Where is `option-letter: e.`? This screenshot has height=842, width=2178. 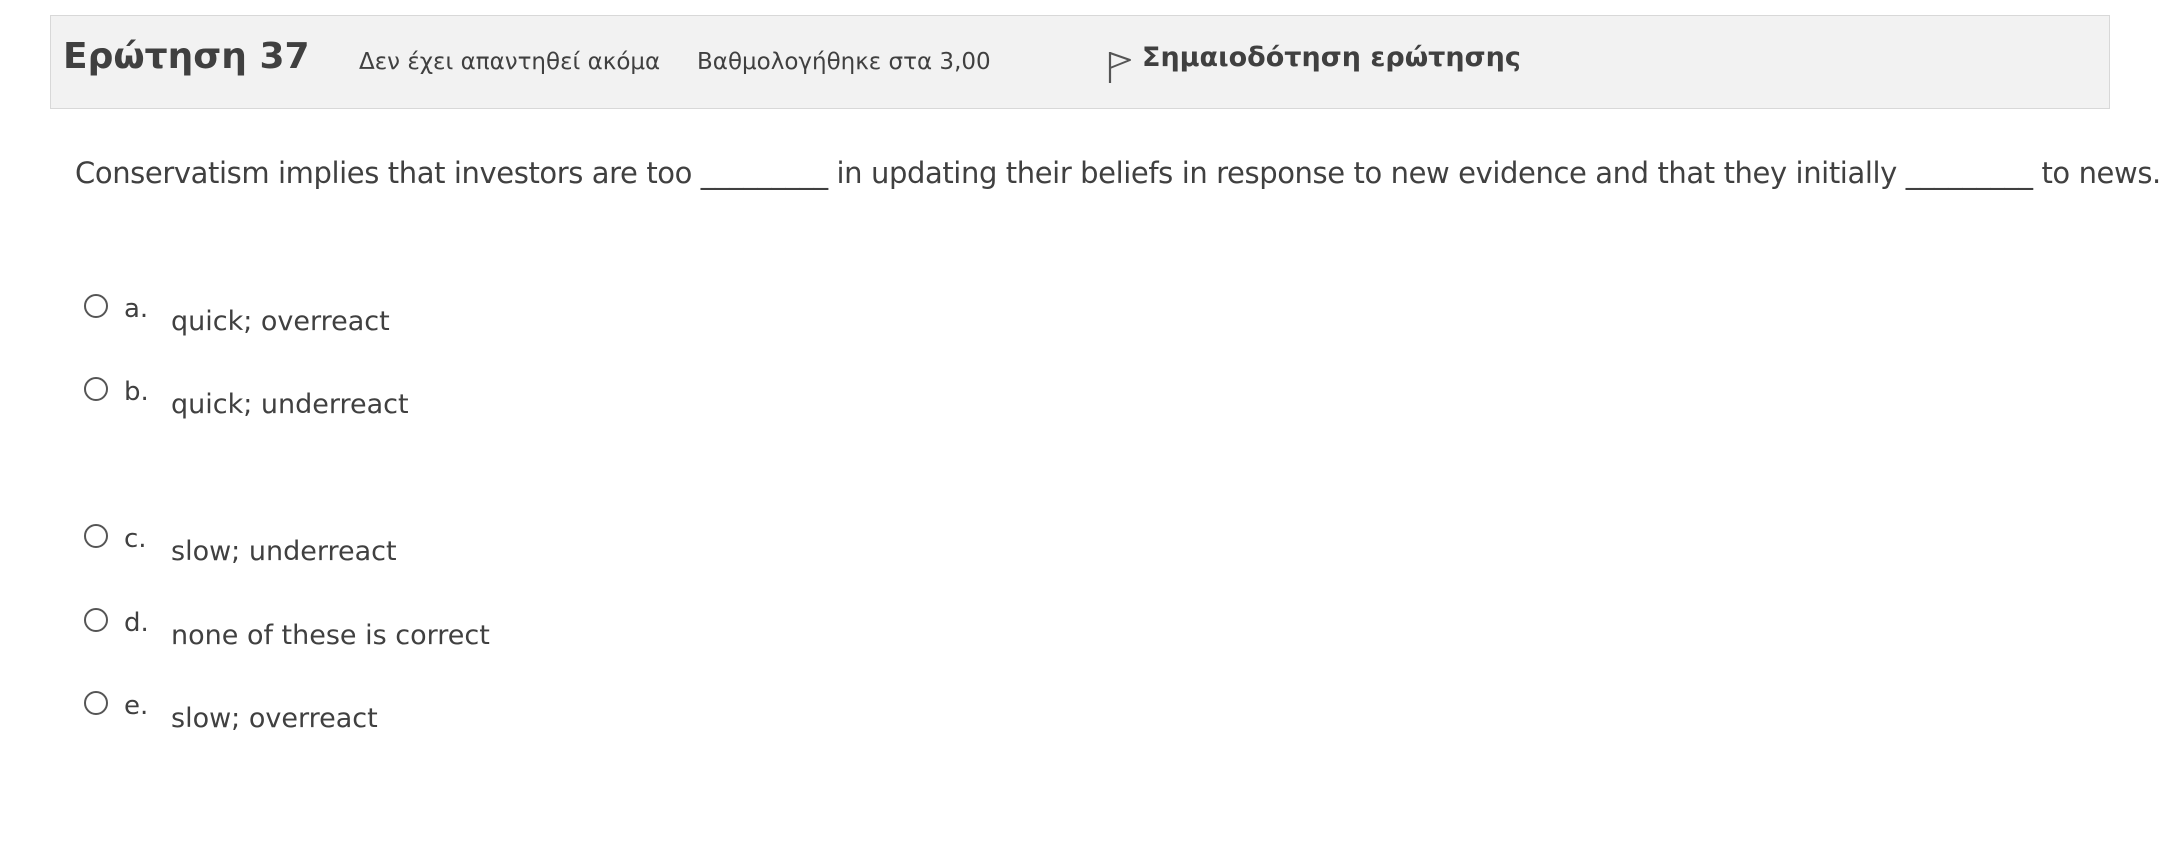 option-letter: e. is located at coordinates (136, 706).